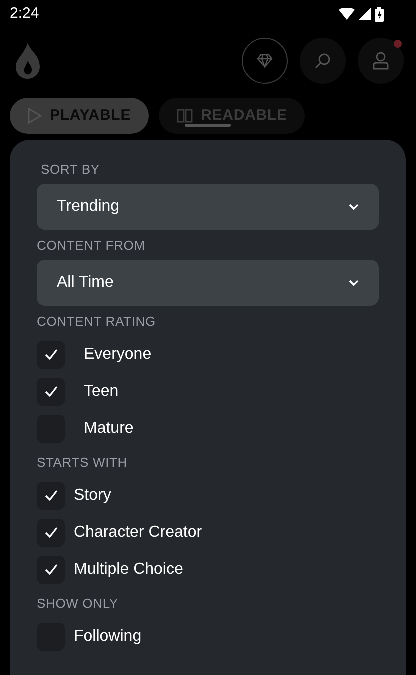  What do you see at coordinates (208, 207) in the screenshot?
I see `dropdown: Trending` at bounding box center [208, 207].